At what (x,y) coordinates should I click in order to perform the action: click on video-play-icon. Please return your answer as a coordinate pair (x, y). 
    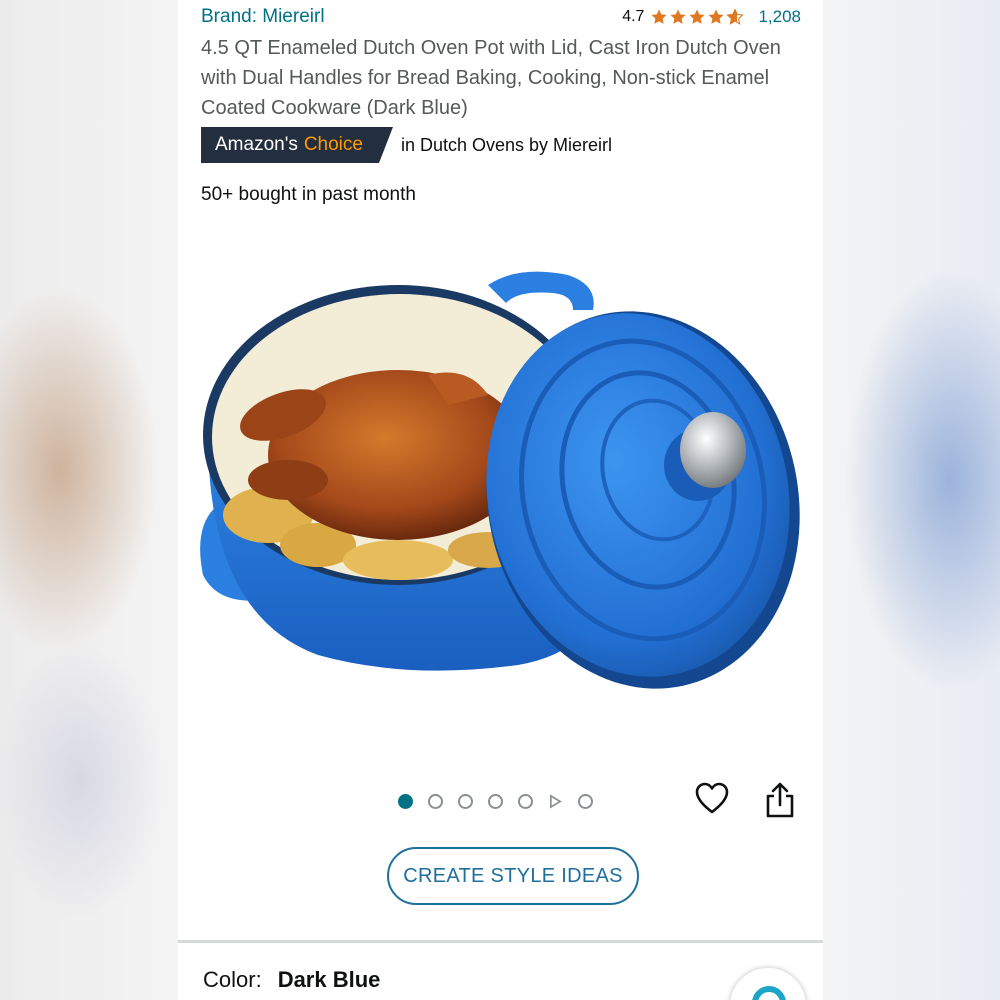
    Looking at the image, I should click on (555, 801).